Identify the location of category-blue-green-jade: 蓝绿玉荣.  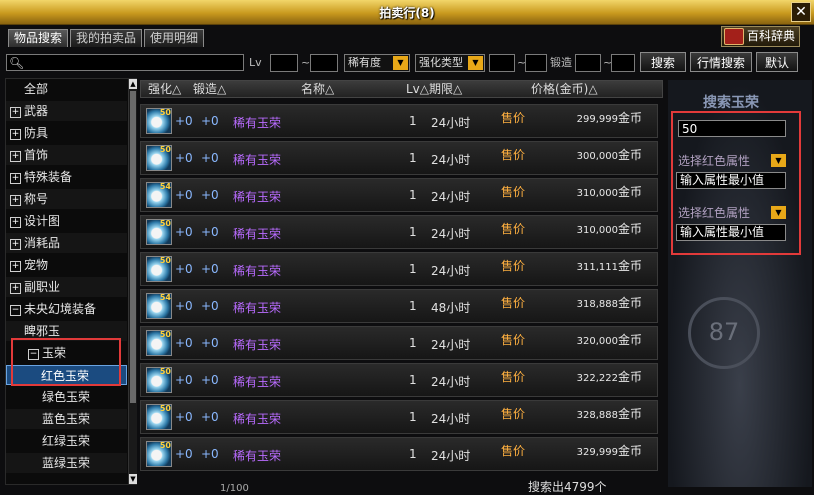
(66, 463).